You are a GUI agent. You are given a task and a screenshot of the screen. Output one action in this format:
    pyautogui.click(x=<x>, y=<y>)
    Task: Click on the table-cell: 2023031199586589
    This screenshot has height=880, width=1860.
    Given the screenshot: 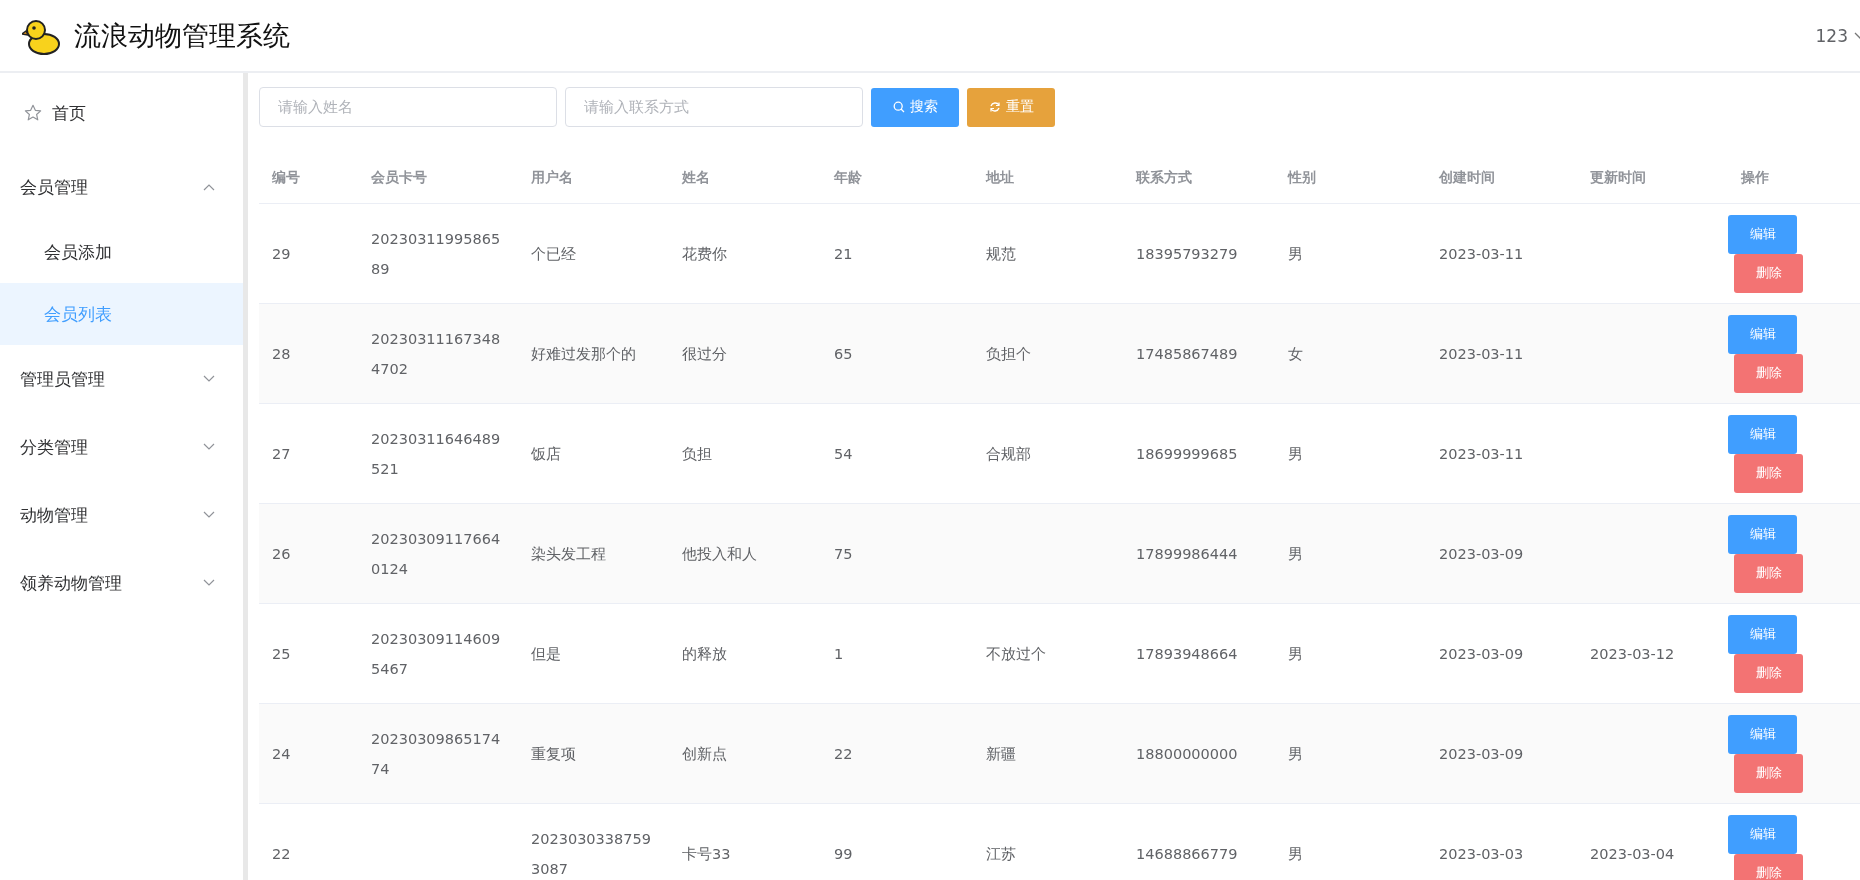 What is the action you would take?
    pyautogui.click(x=436, y=253)
    